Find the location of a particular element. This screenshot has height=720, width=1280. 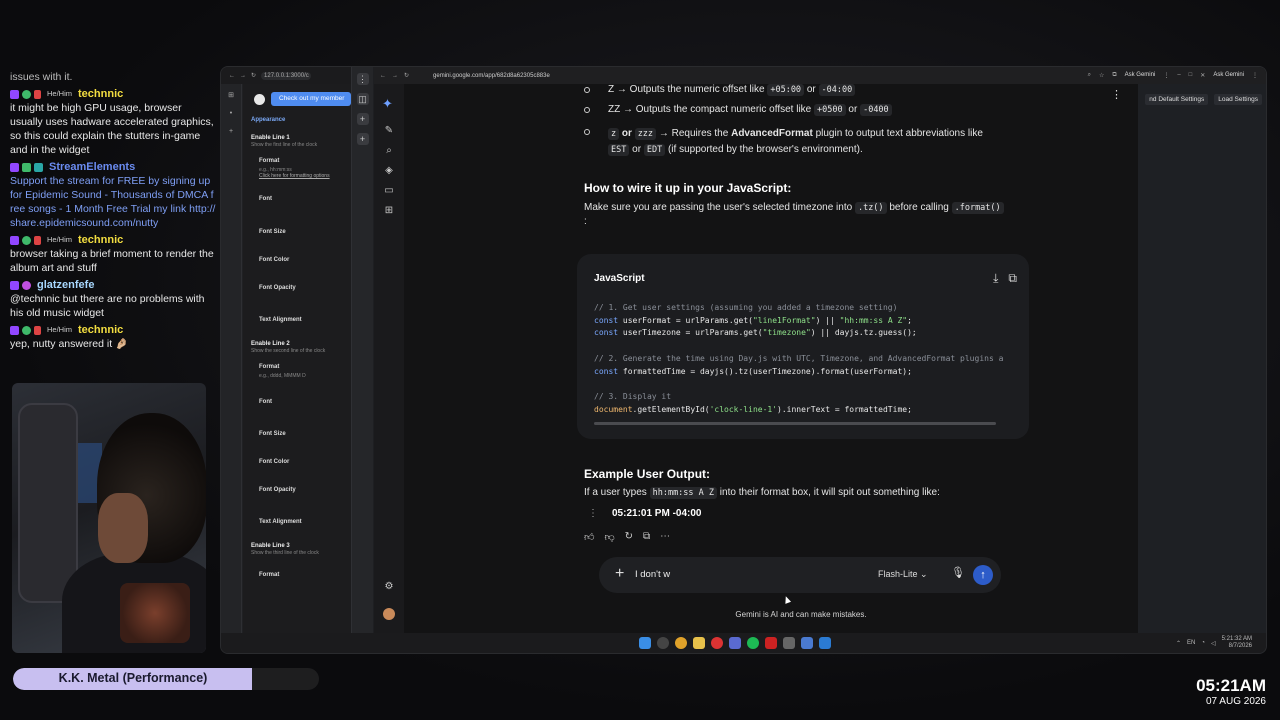

prompt-input: I don't w is located at coordinates (652, 574).